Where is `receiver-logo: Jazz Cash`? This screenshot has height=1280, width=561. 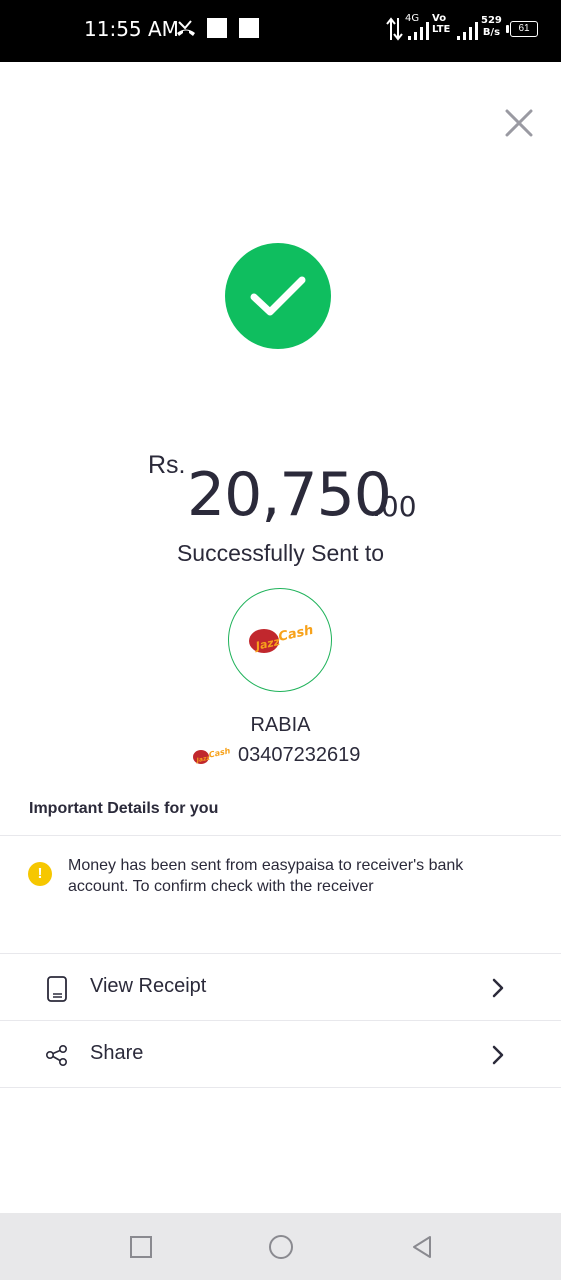 receiver-logo: Jazz Cash is located at coordinates (280, 640).